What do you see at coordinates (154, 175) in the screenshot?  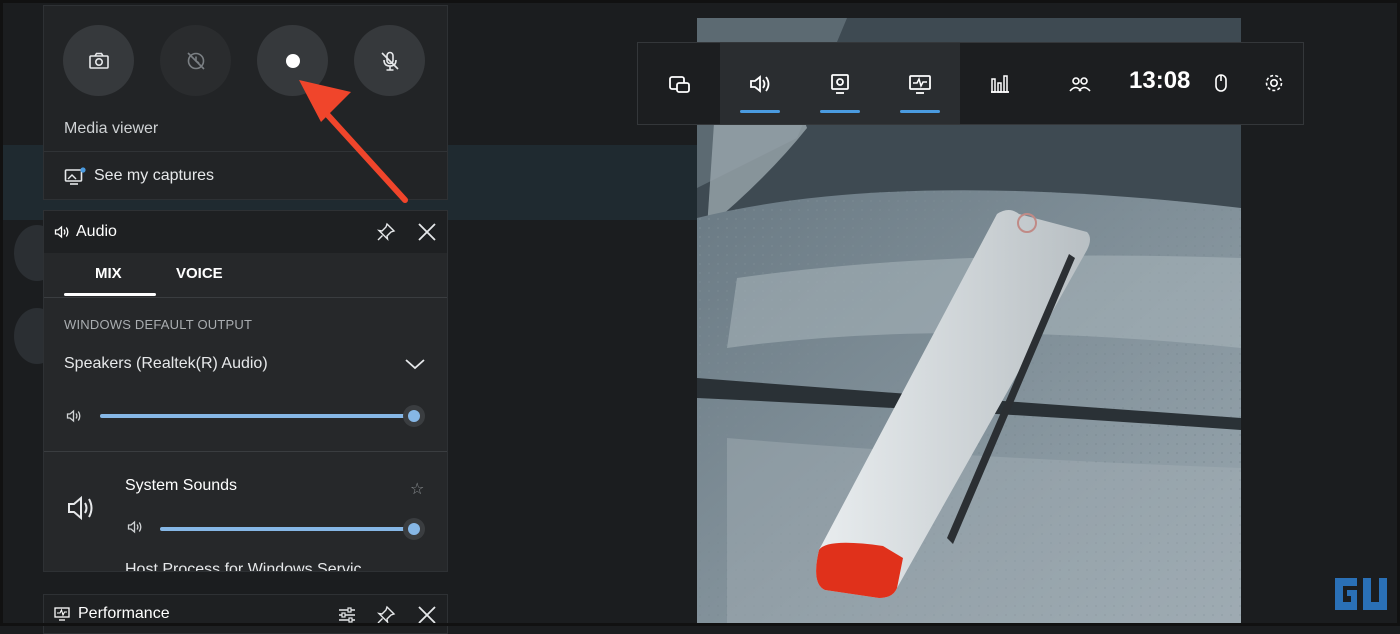 I see `see-my-captures-label: See my captures` at bounding box center [154, 175].